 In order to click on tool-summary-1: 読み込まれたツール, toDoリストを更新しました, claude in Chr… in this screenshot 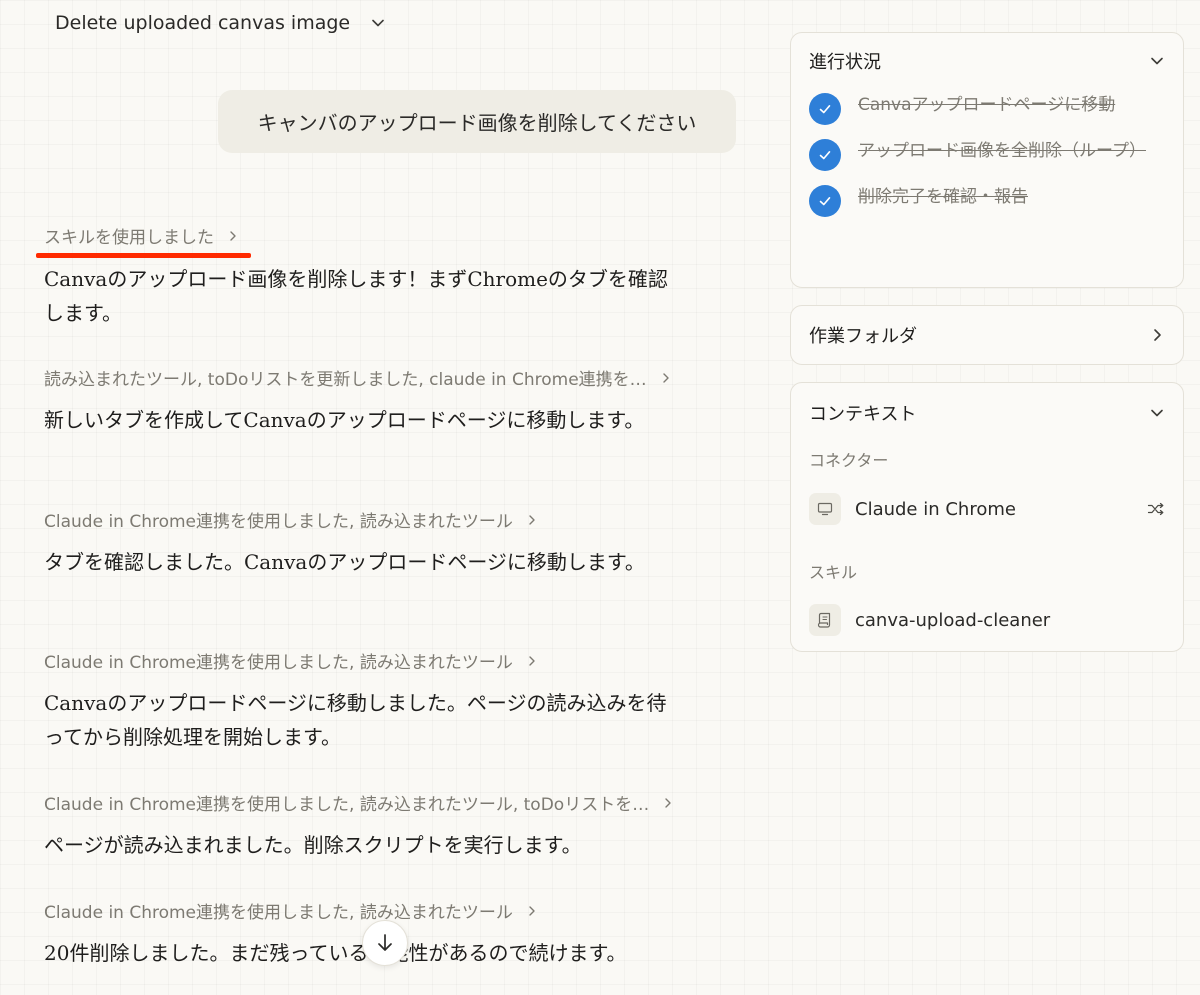, I will do `click(389, 377)`.